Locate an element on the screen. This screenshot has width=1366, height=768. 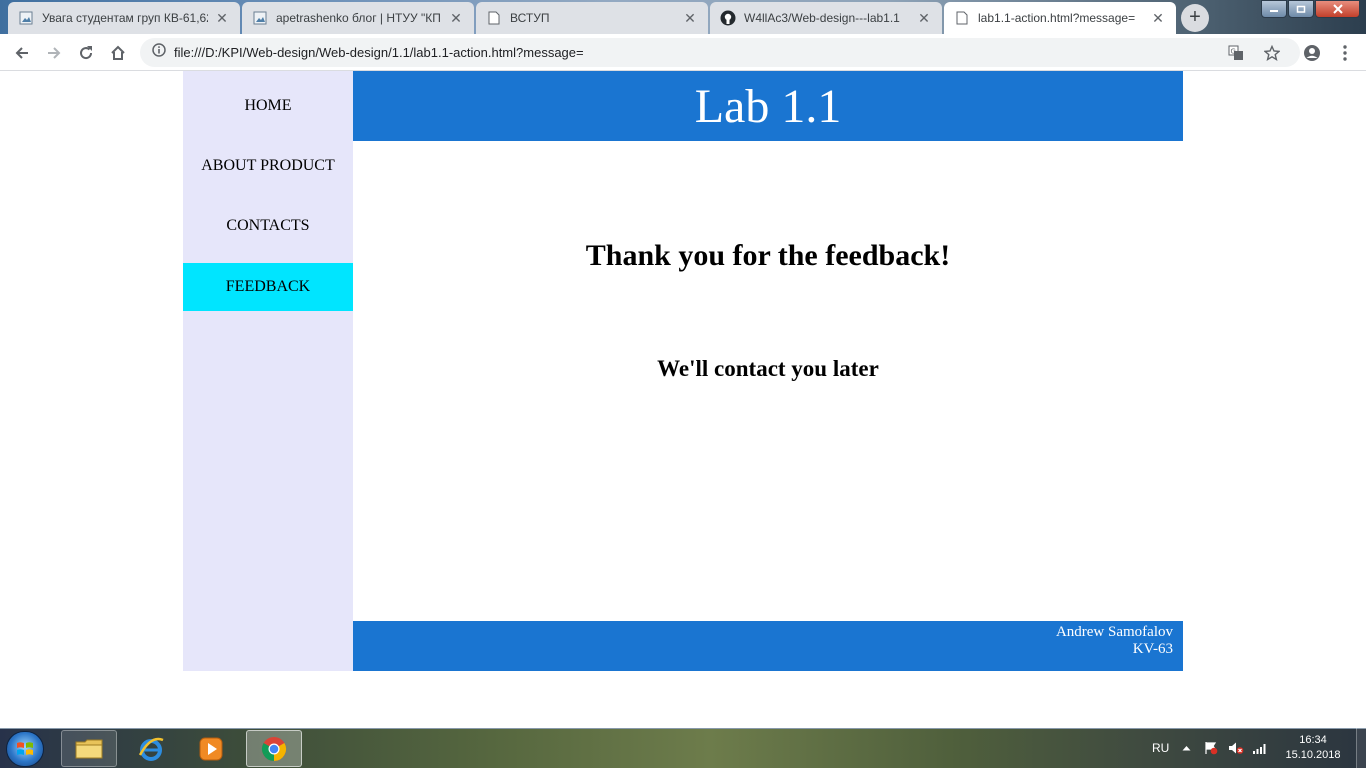
nav-item-label: HOME is located at coordinates (268, 105).